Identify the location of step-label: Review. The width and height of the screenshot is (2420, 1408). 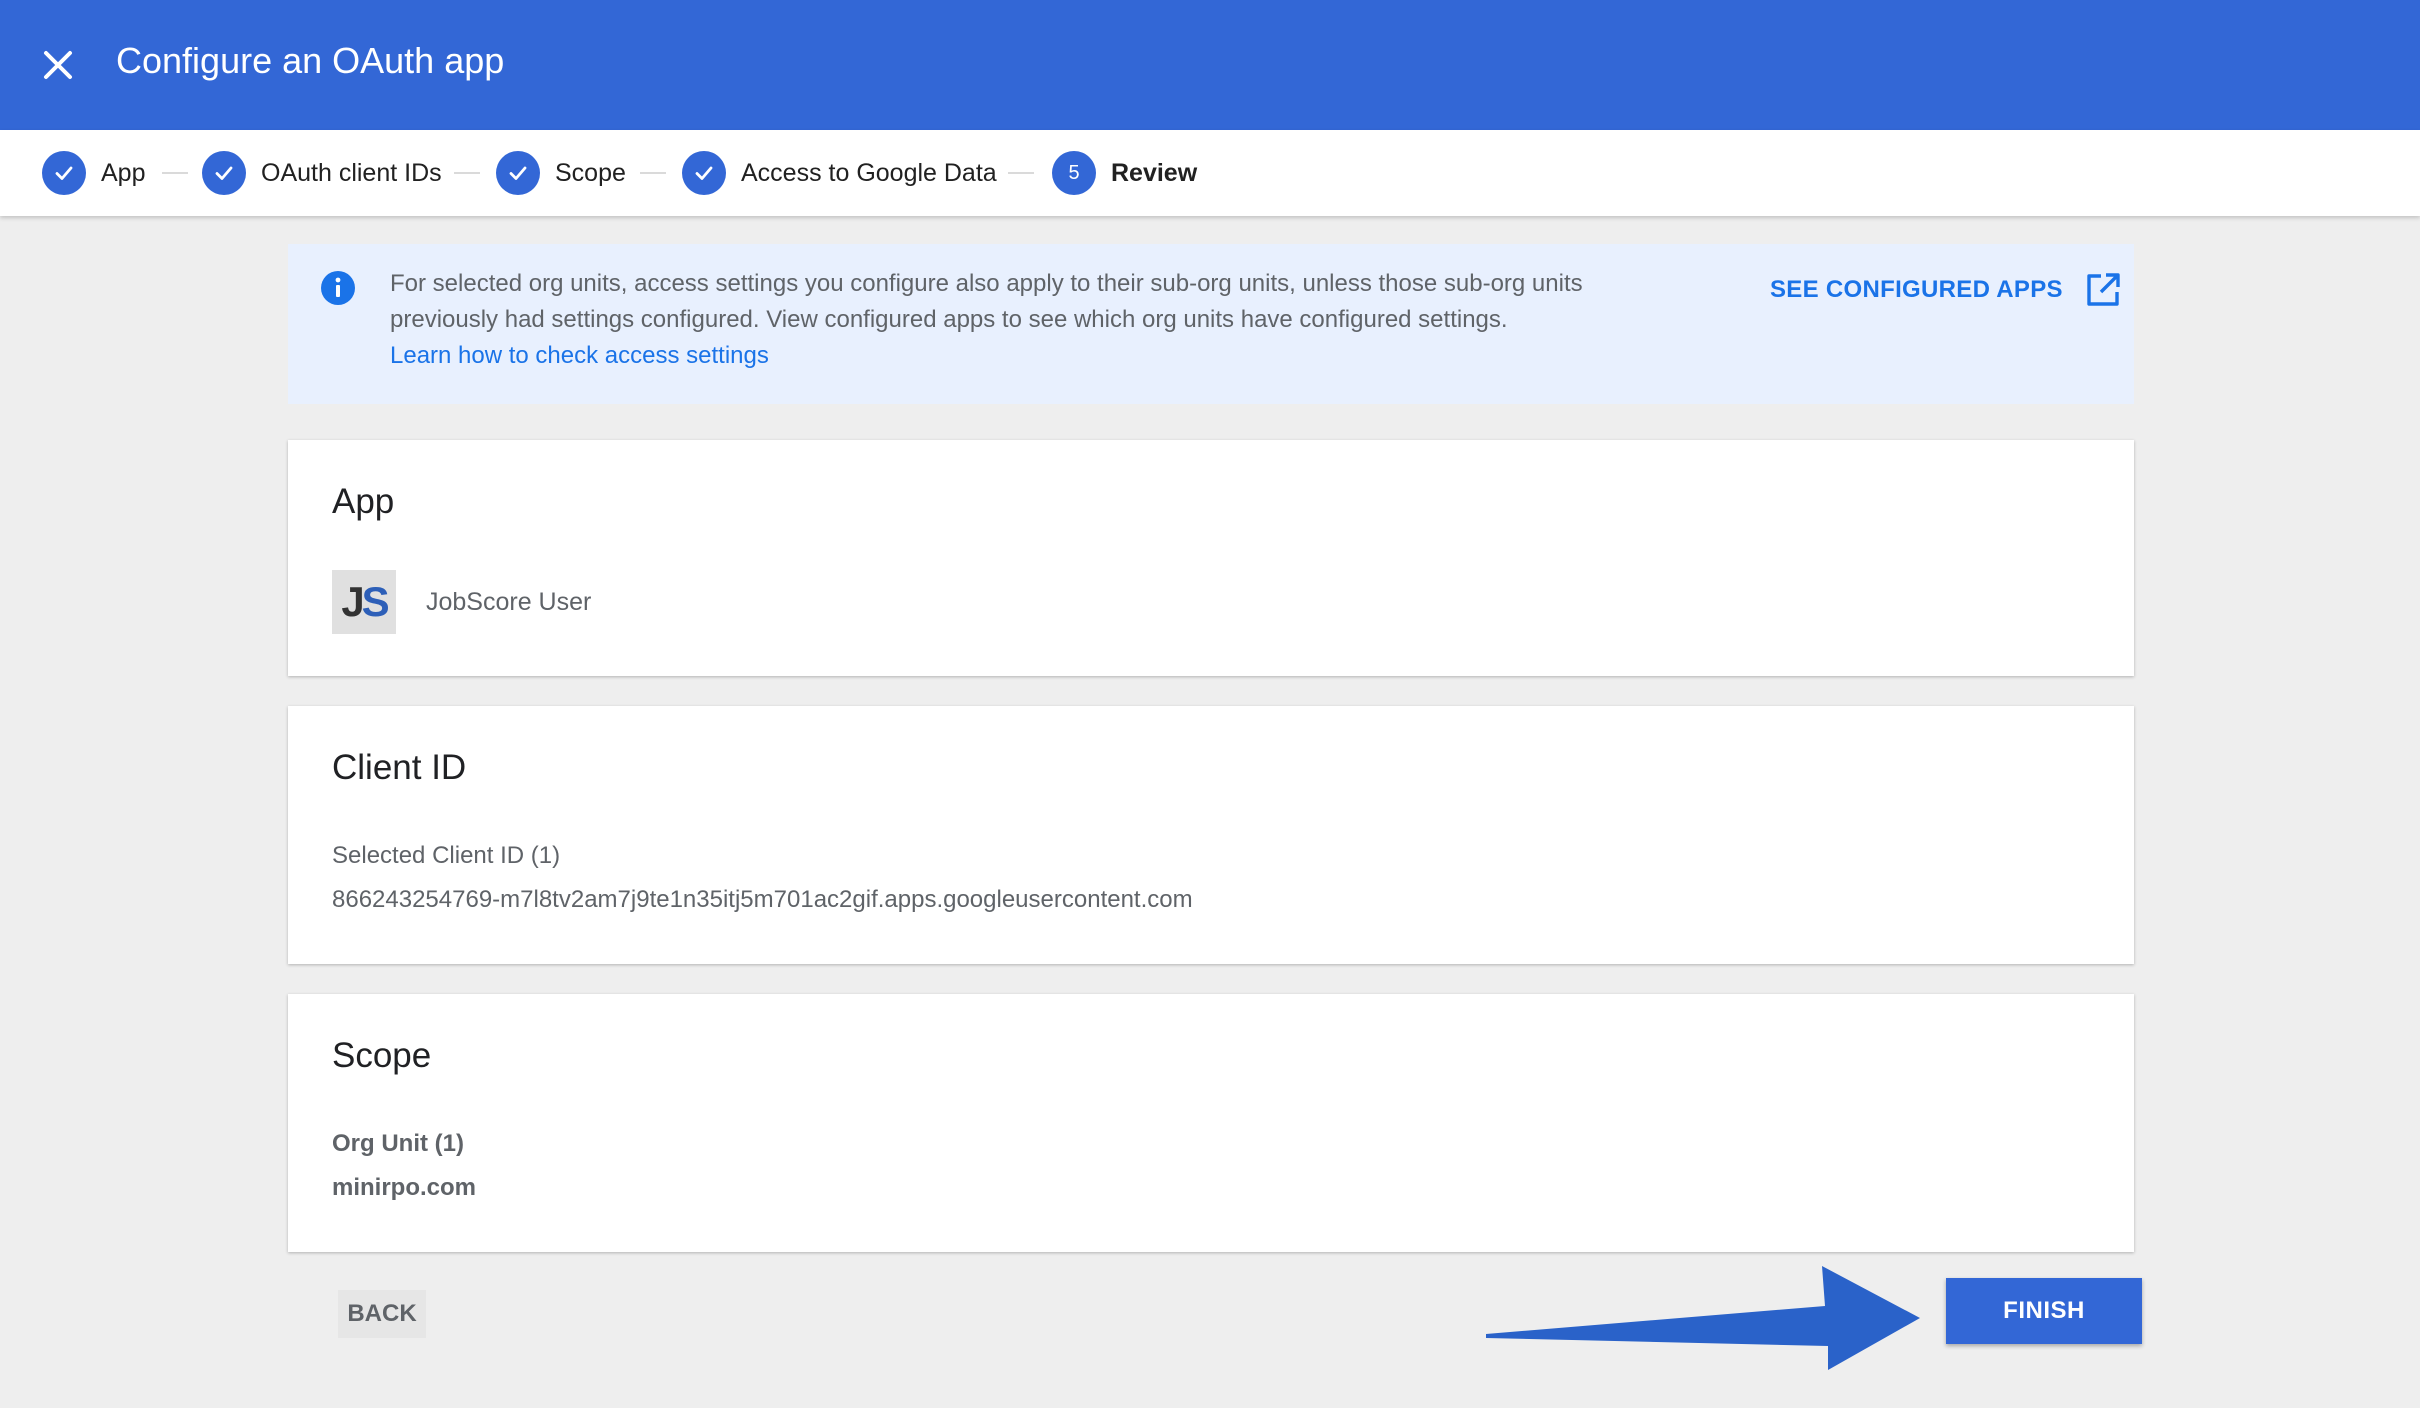
(1154, 172).